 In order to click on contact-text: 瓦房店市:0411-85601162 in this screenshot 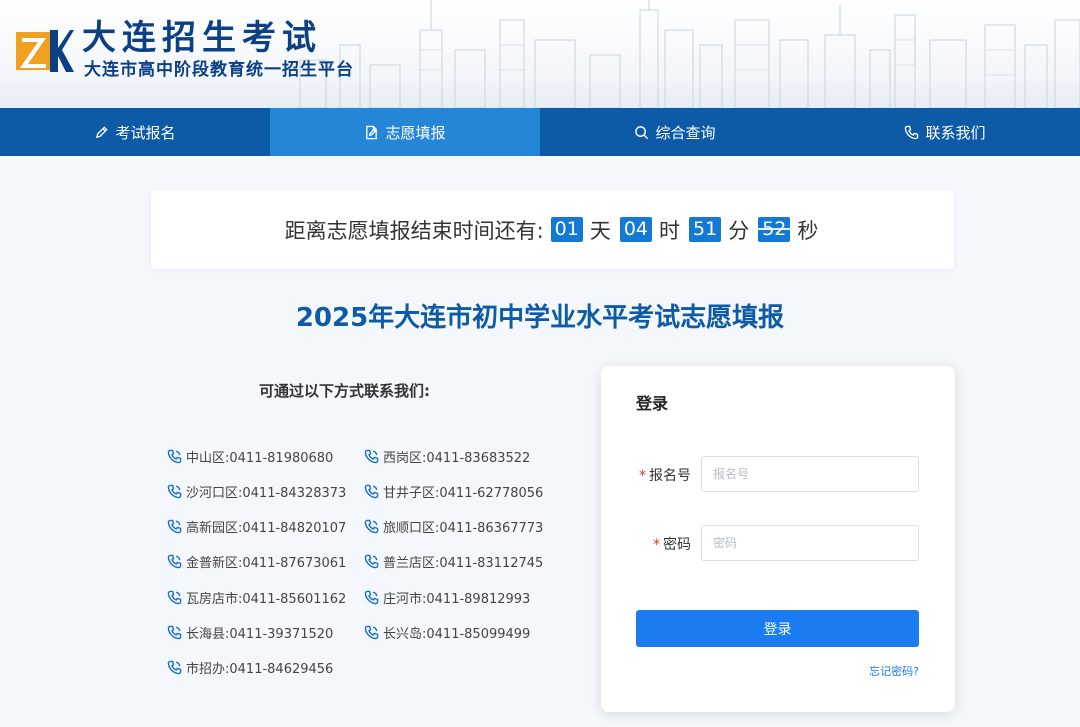, I will do `click(266, 599)`.